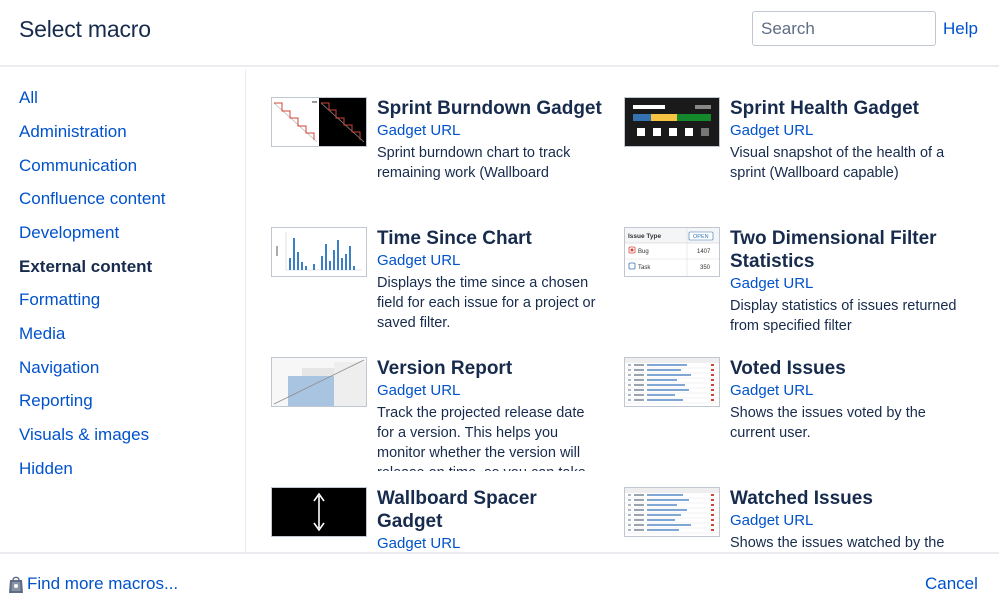 The image size is (999, 611). Describe the element at coordinates (59, 368) in the screenshot. I see `category-navigation: Navigation` at that location.